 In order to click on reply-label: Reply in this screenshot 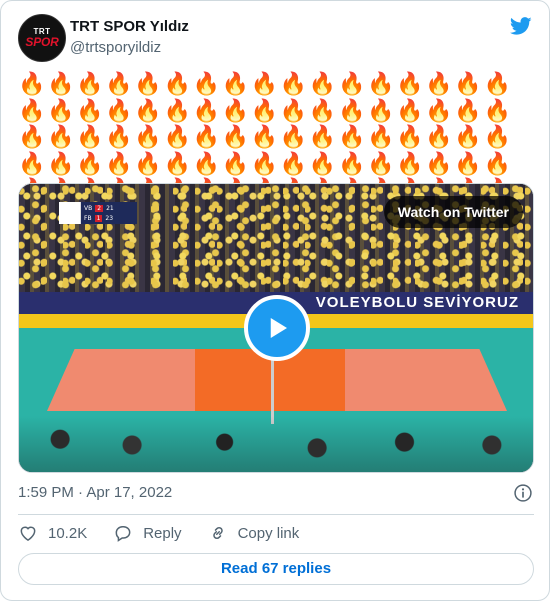, I will do `click(162, 533)`.